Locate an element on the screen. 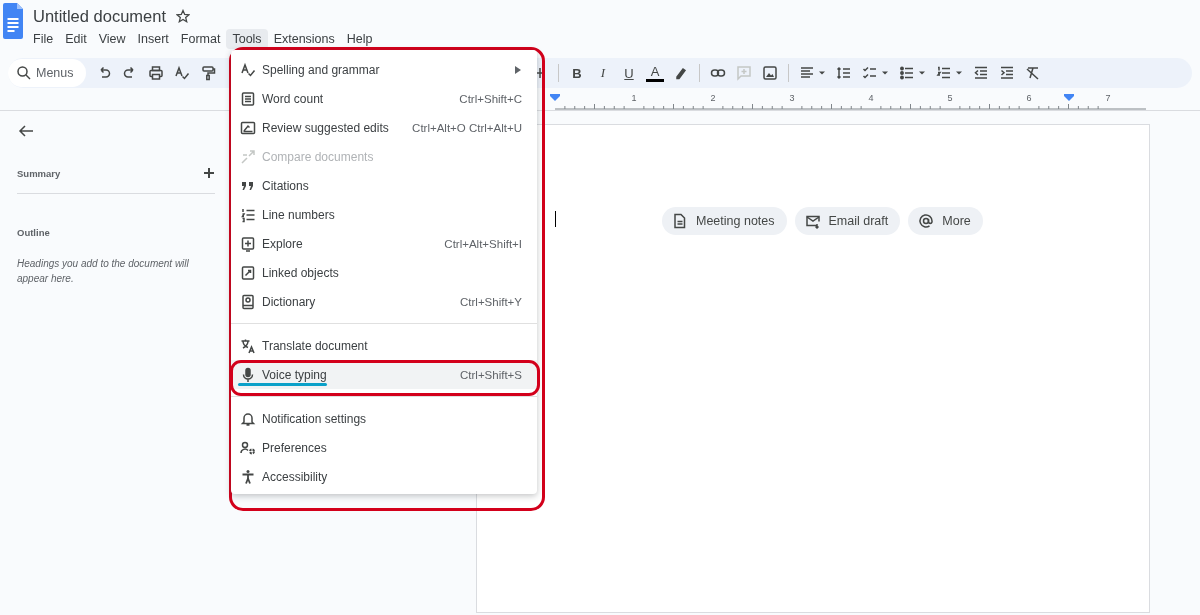 This screenshot has height=615, width=1200. dictionary-icon is located at coordinates (248, 301).